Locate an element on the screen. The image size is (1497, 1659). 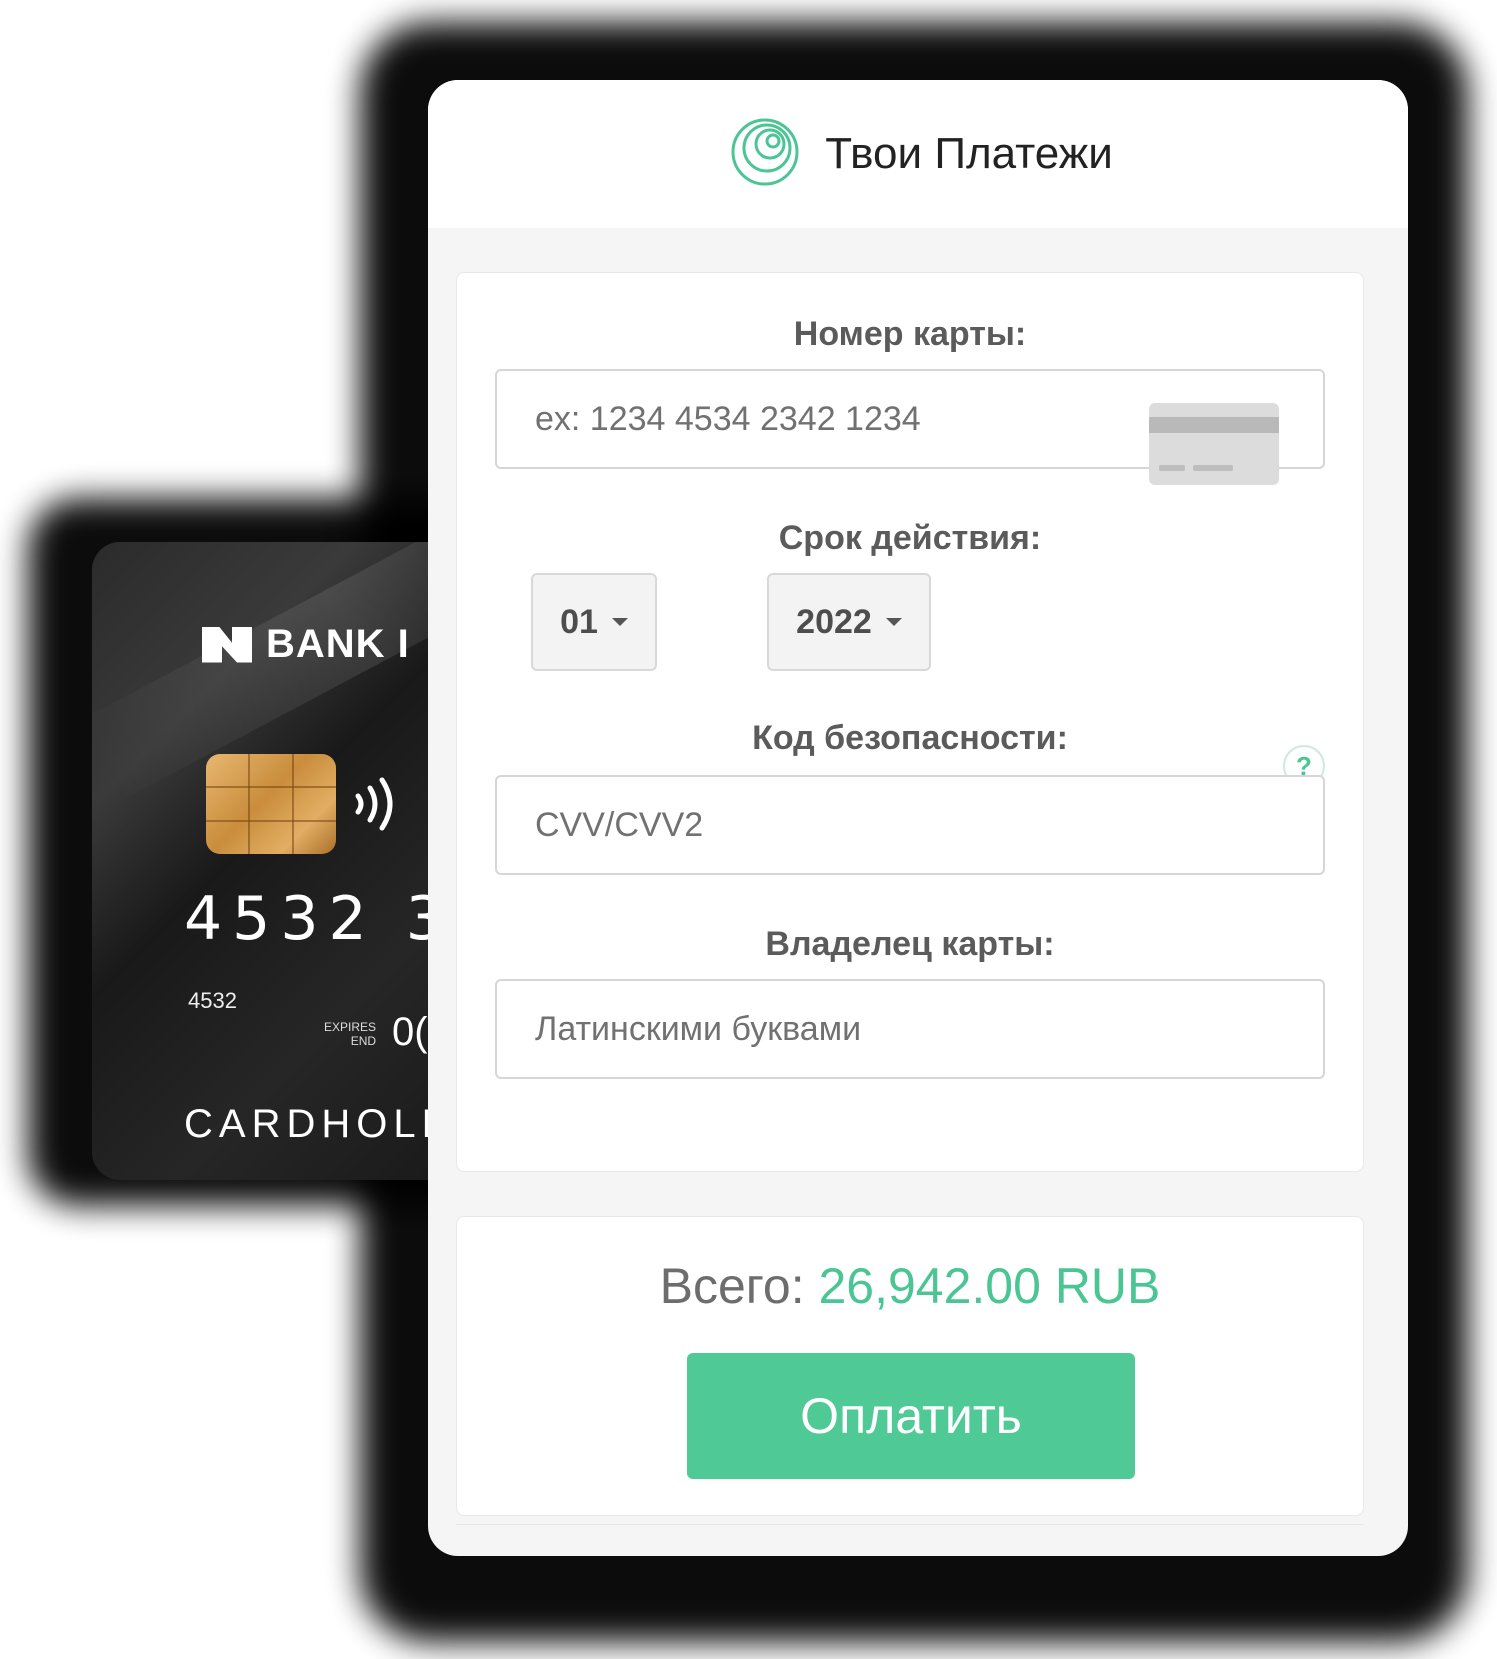
total-line: Всего: 26,942.00 RUB is located at coordinates (910, 1286).